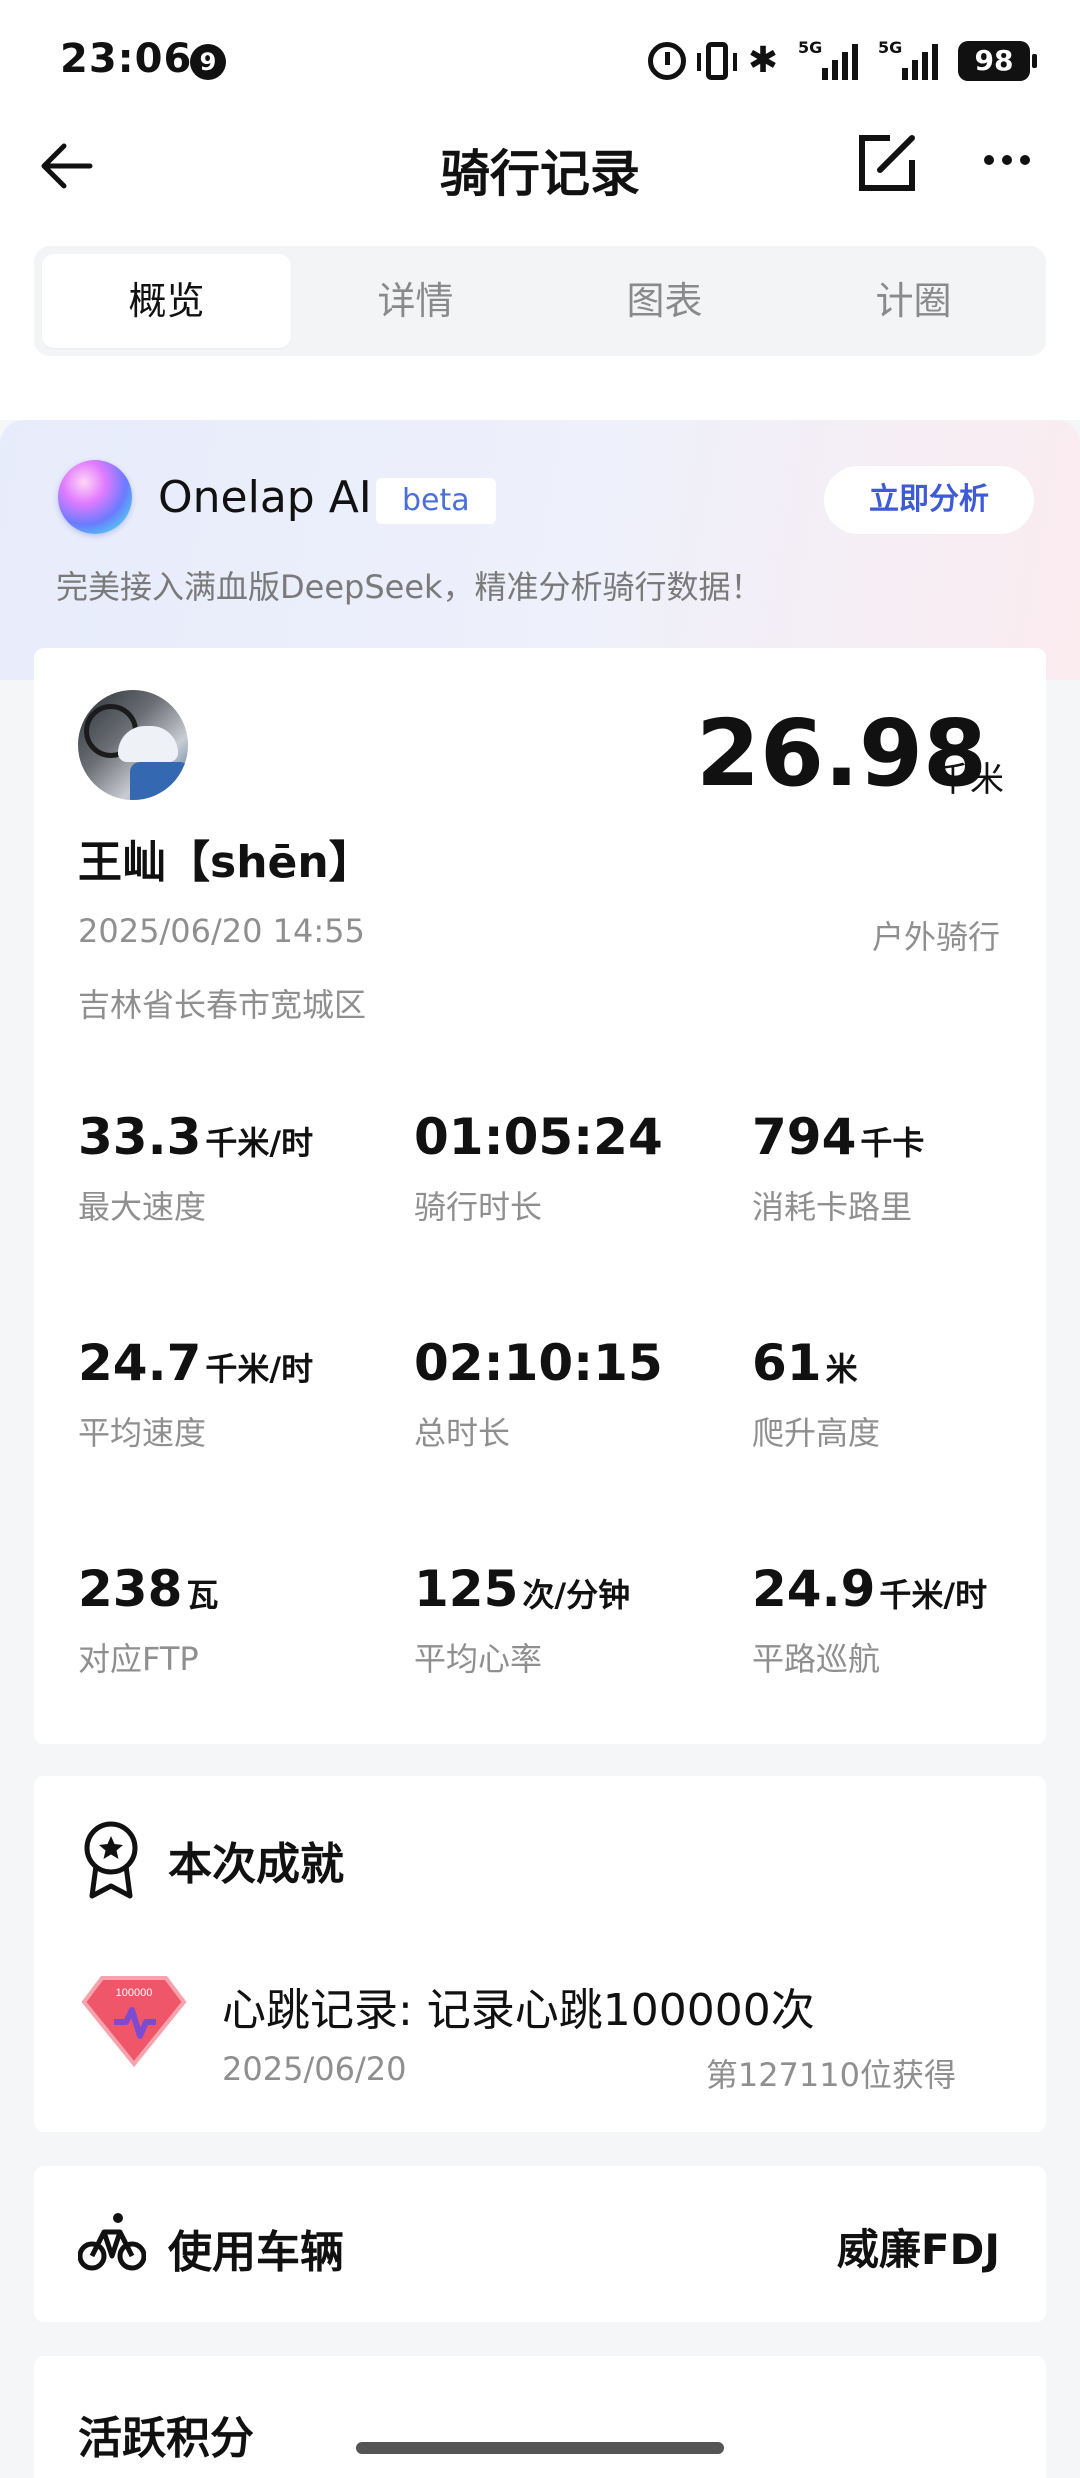 This screenshot has height=2478, width=1080. Describe the element at coordinates (134, 1993) in the screenshot. I see `badge-number: 100000` at that location.